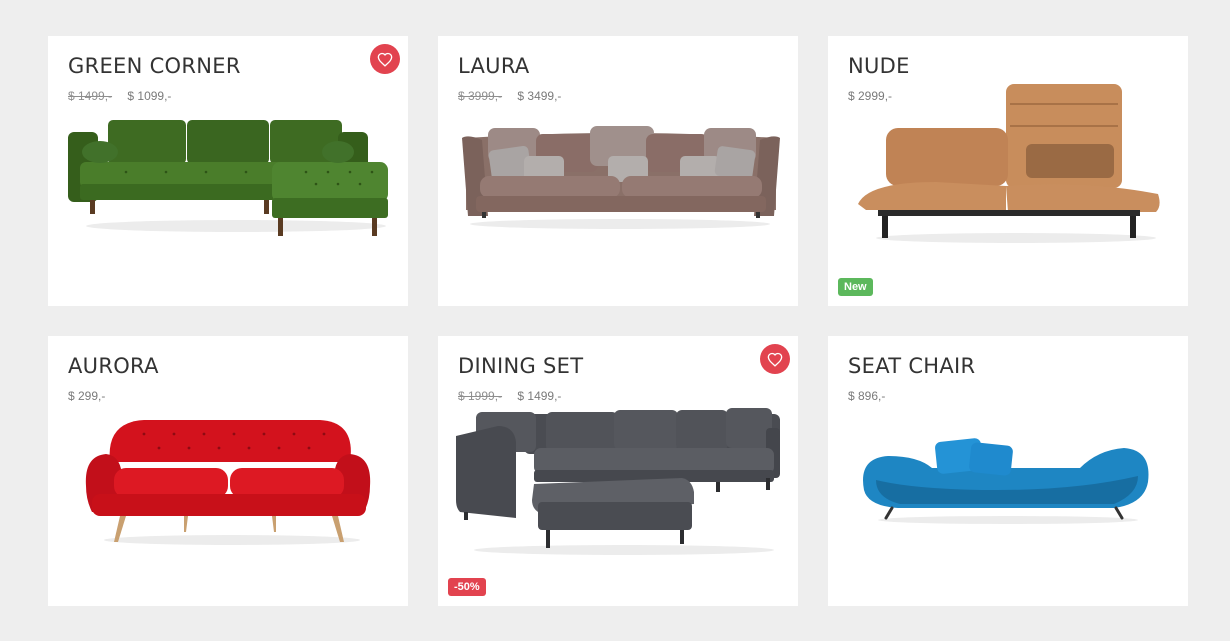  What do you see at coordinates (911, 366) in the screenshot?
I see `product-title: SEAT CHAIR` at bounding box center [911, 366].